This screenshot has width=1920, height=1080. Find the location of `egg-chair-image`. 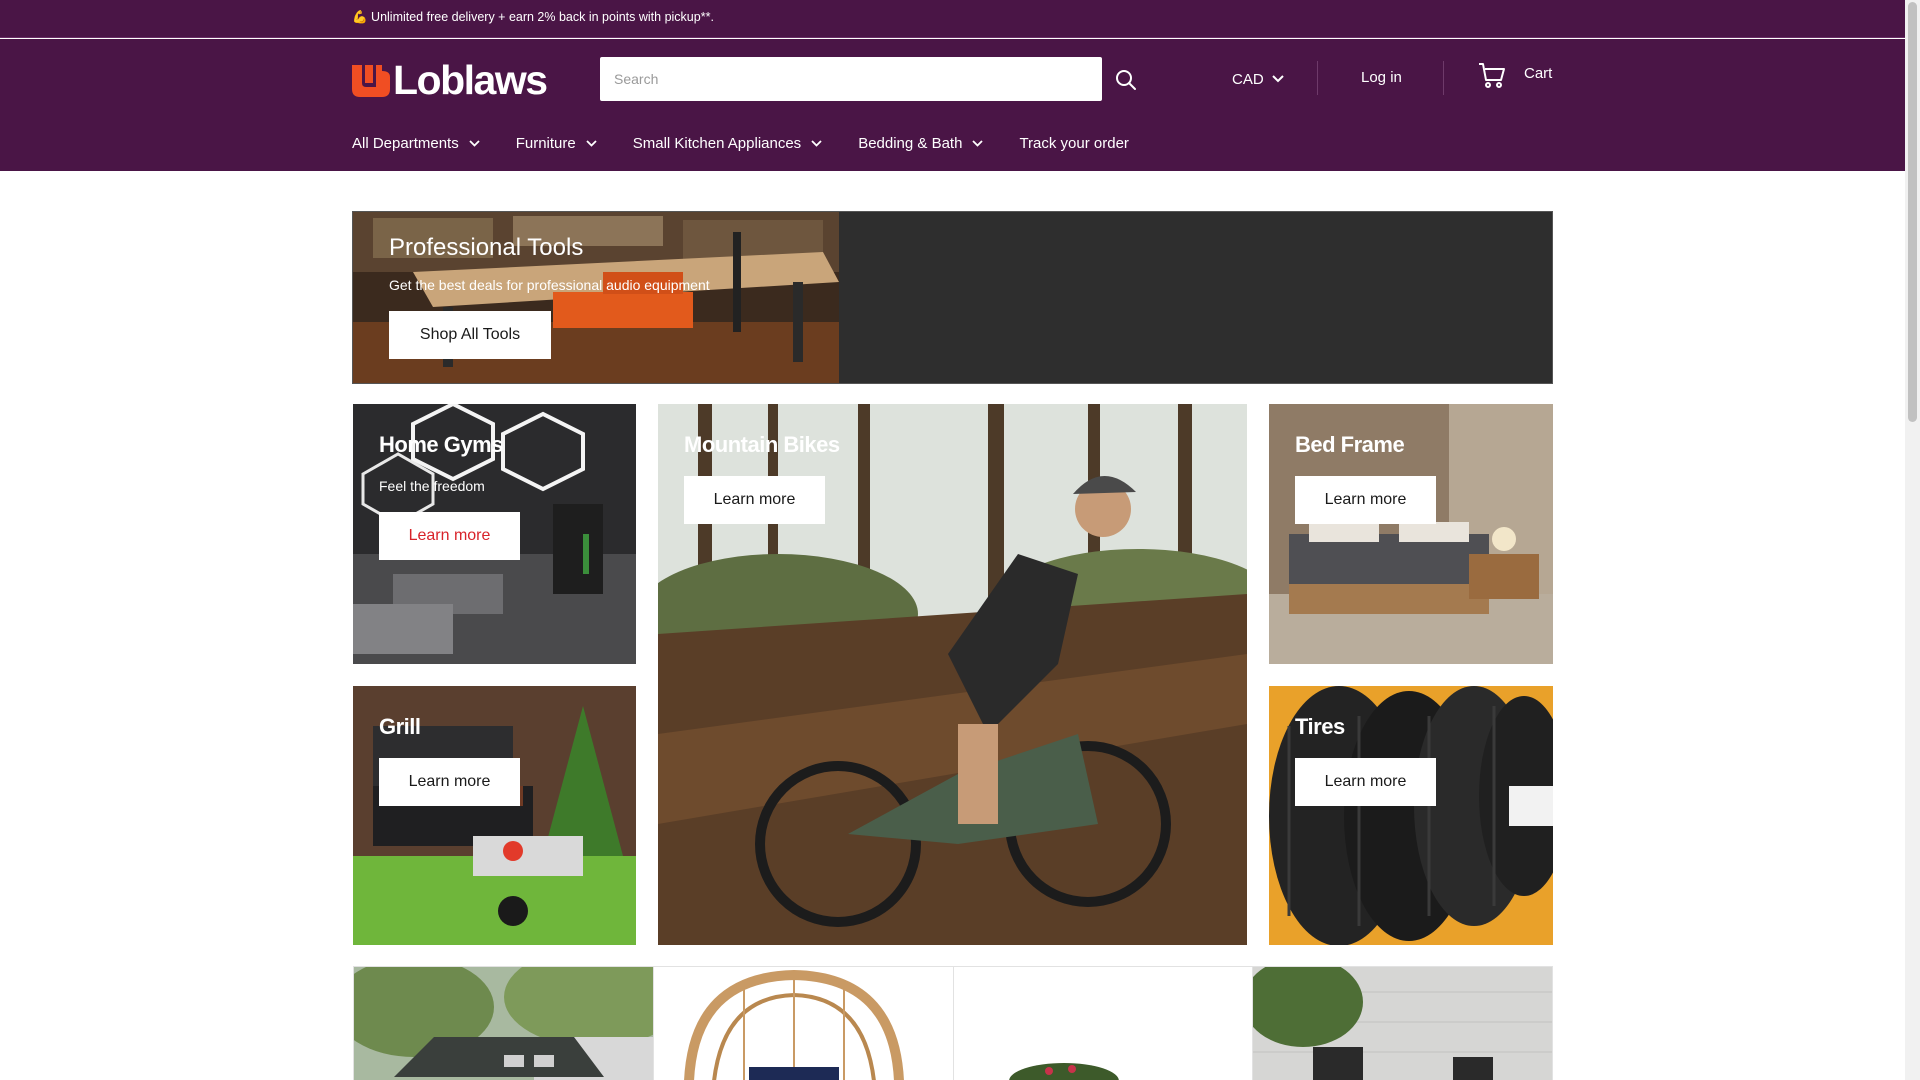

egg-chair-image is located at coordinates (803, 1023).